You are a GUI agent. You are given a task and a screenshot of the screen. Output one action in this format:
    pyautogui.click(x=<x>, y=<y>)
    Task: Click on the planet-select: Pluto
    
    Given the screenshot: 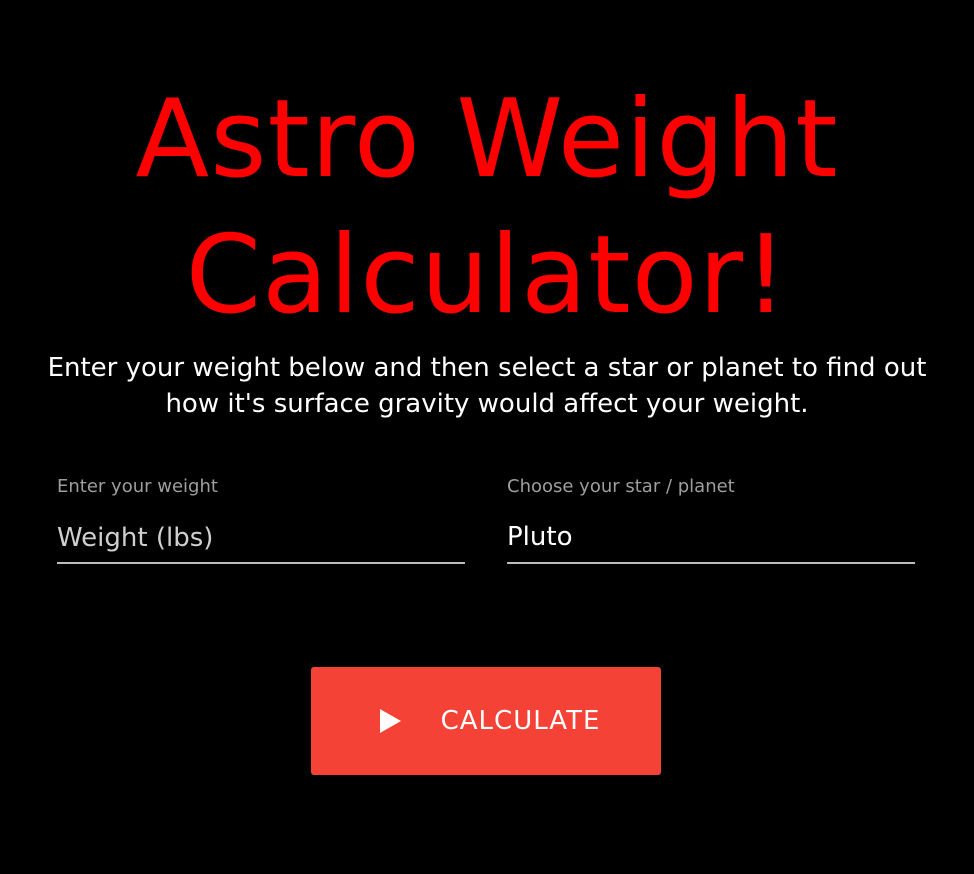 What is the action you would take?
    pyautogui.click(x=711, y=543)
    